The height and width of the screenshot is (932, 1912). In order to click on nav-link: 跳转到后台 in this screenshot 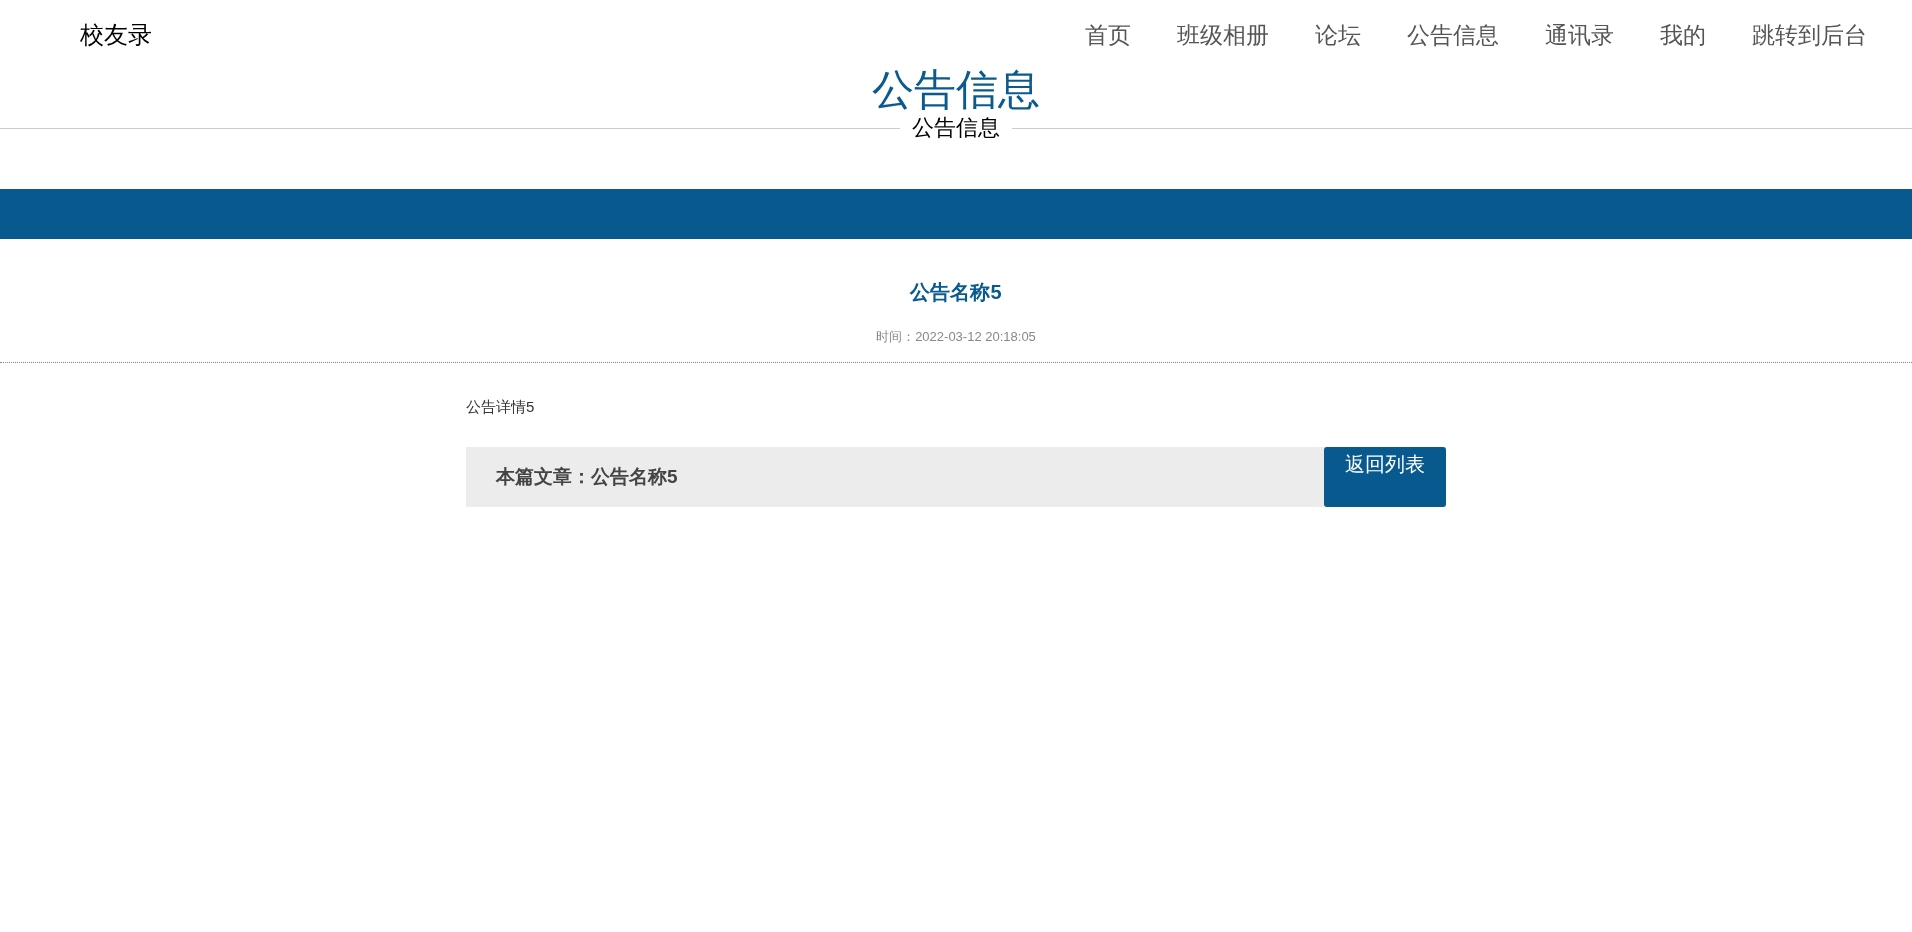, I will do `click(1809, 35)`.